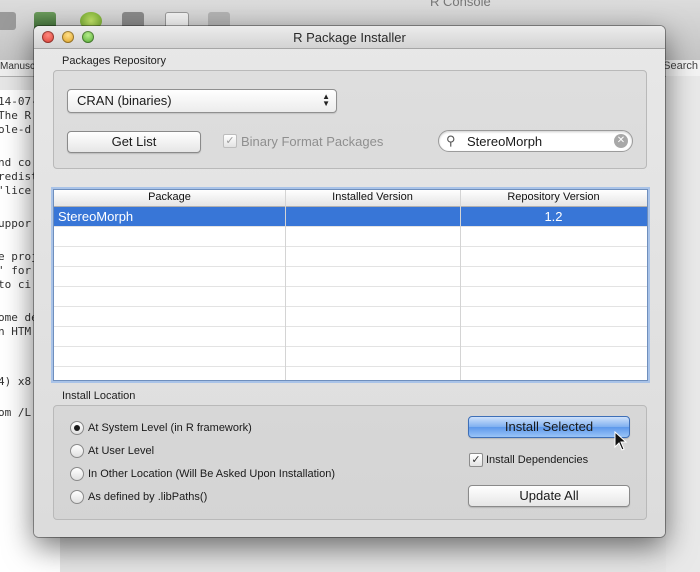  Describe the element at coordinates (77, 428) in the screenshot. I see `radio-system-level` at that location.